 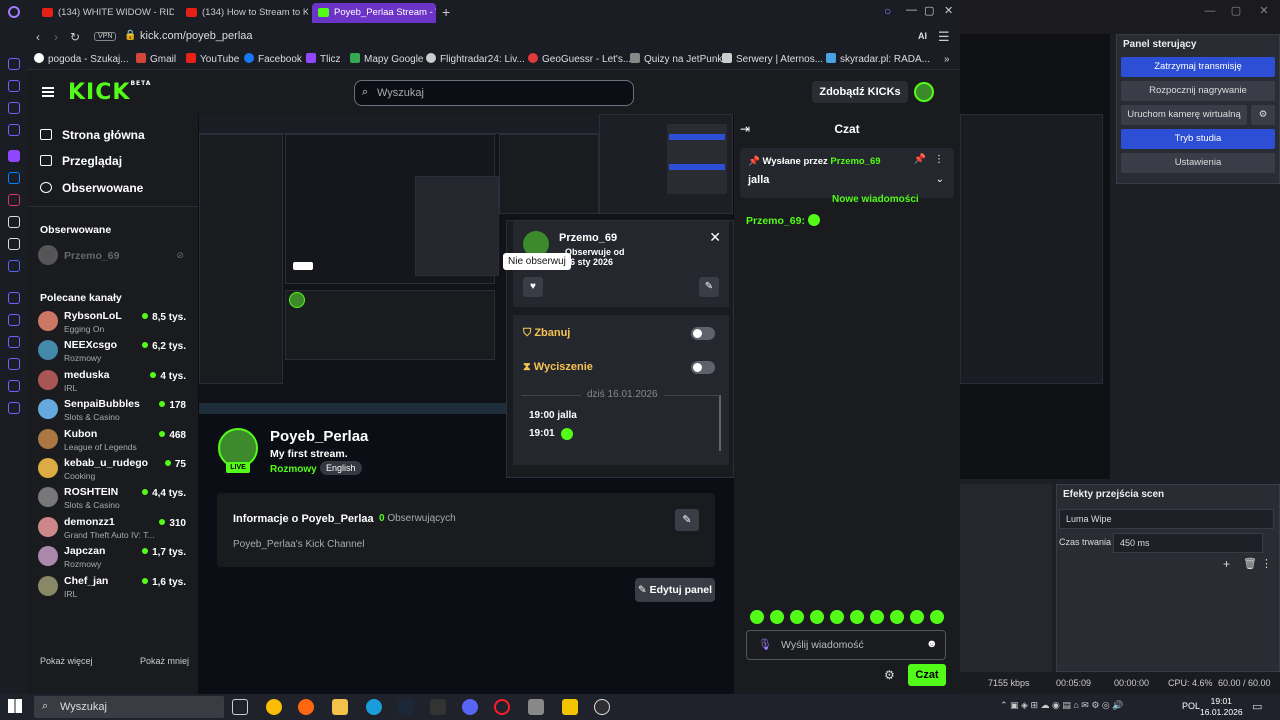 I want to click on system-tray-icons: ⌃ ▣ ◈ ⊞ ☁ ◉ ▤ ⌂ ✉ ⚙ ◎ 🔊, so click(x=1085, y=707).